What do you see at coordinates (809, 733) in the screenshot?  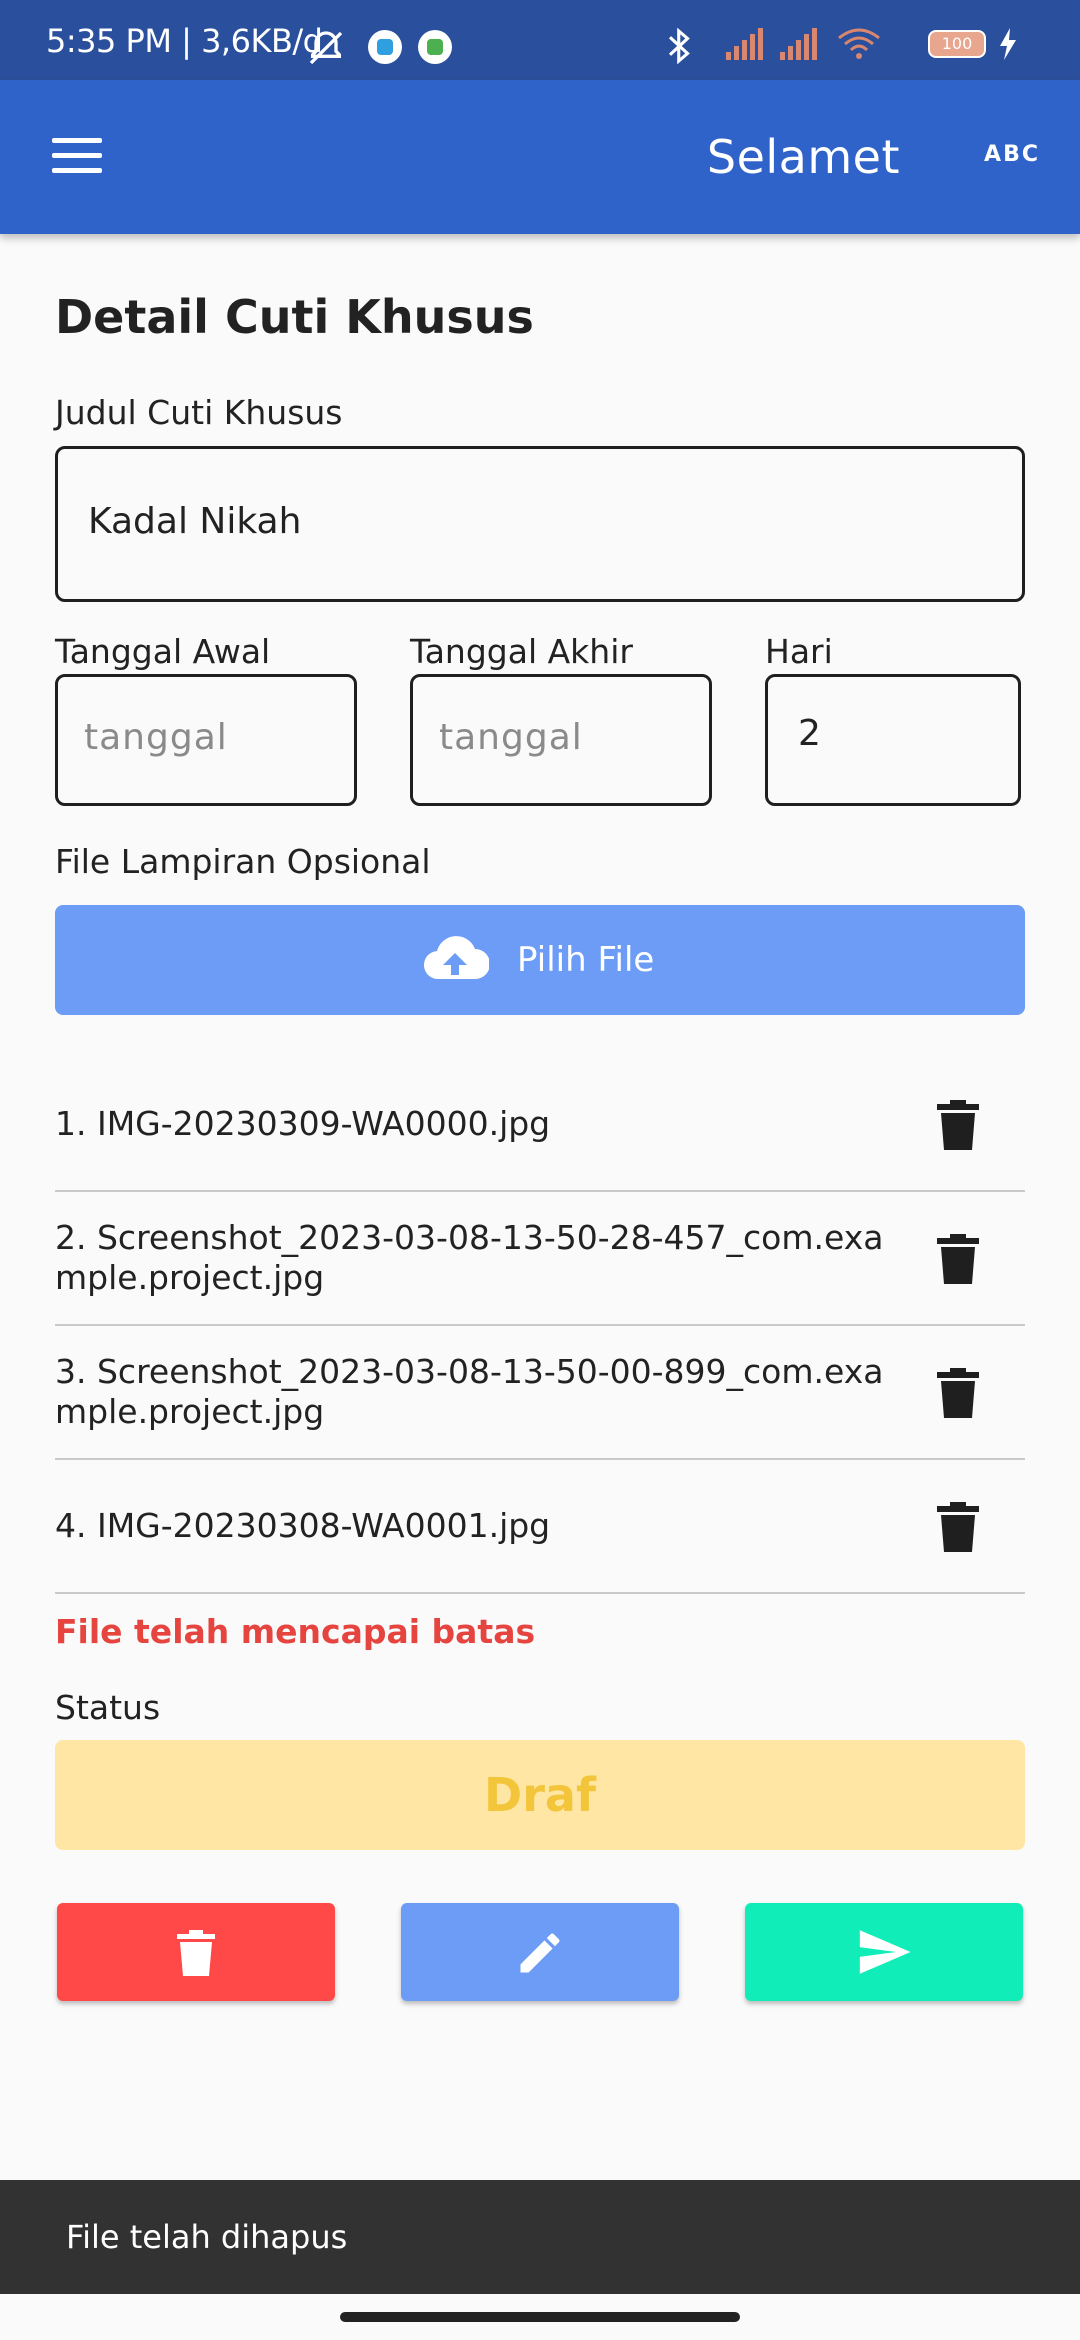 I see `hari-value: 2` at bounding box center [809, 733].